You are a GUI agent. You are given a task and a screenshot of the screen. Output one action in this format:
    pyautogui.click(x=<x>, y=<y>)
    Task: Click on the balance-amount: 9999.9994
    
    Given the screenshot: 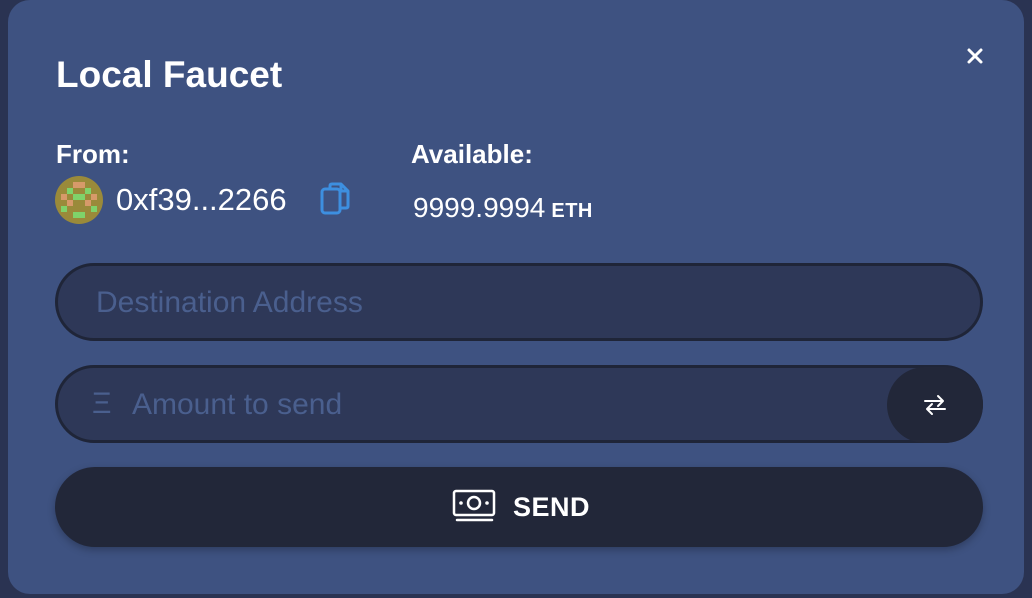 What is the action you would take?
    pyautogui.click(x=479, y=207)
    